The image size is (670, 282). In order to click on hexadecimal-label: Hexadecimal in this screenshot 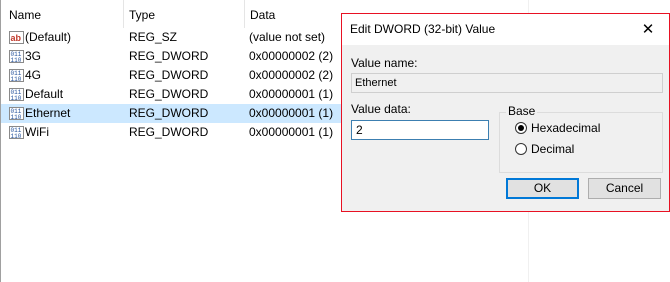, I will do `click(565, 128)`.